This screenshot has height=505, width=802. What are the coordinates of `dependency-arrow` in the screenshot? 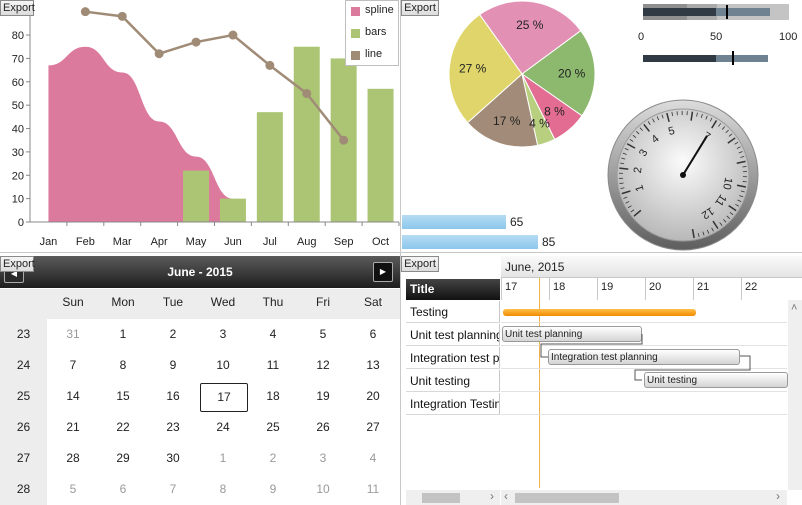 It's located at (591, 346).